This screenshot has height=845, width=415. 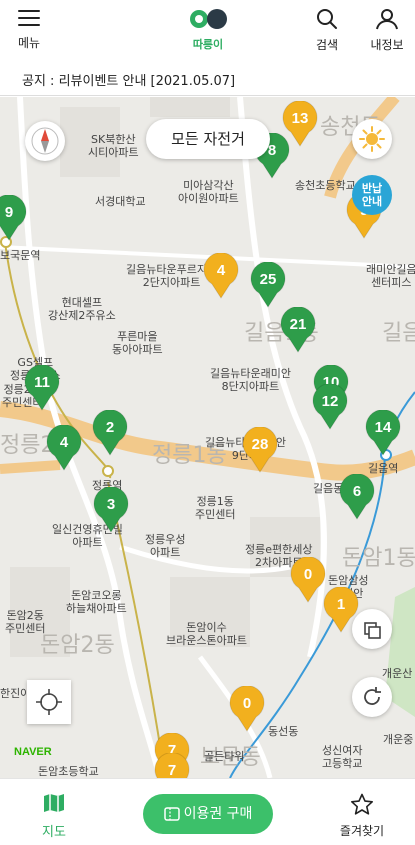 What do you see at coordinates (372, 201) in the screenshot?
I see `return-guide-line2: 안내` at bounding box center [372, 201].